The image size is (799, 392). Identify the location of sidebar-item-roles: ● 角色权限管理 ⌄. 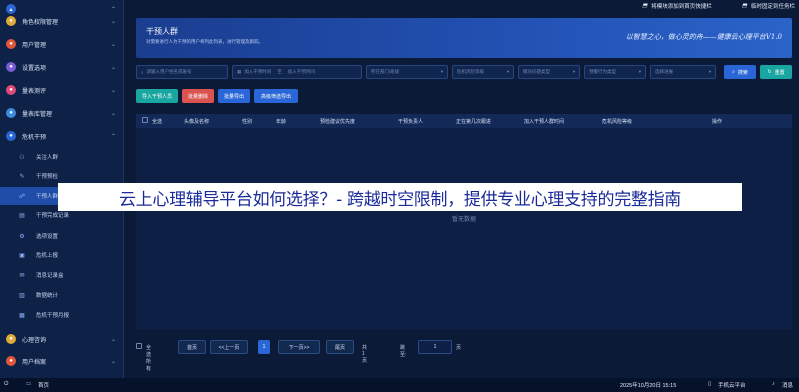
(61, 21).